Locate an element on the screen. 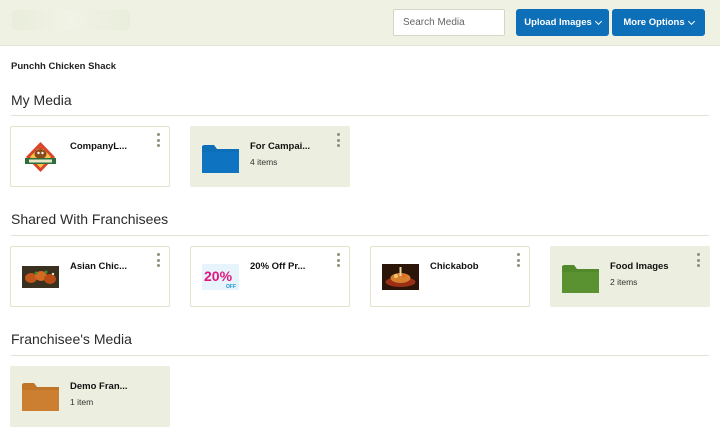 The height and width of the screenshot is (444, 720). upload-images-label: Upload Images is located at coordinates (558, 22).